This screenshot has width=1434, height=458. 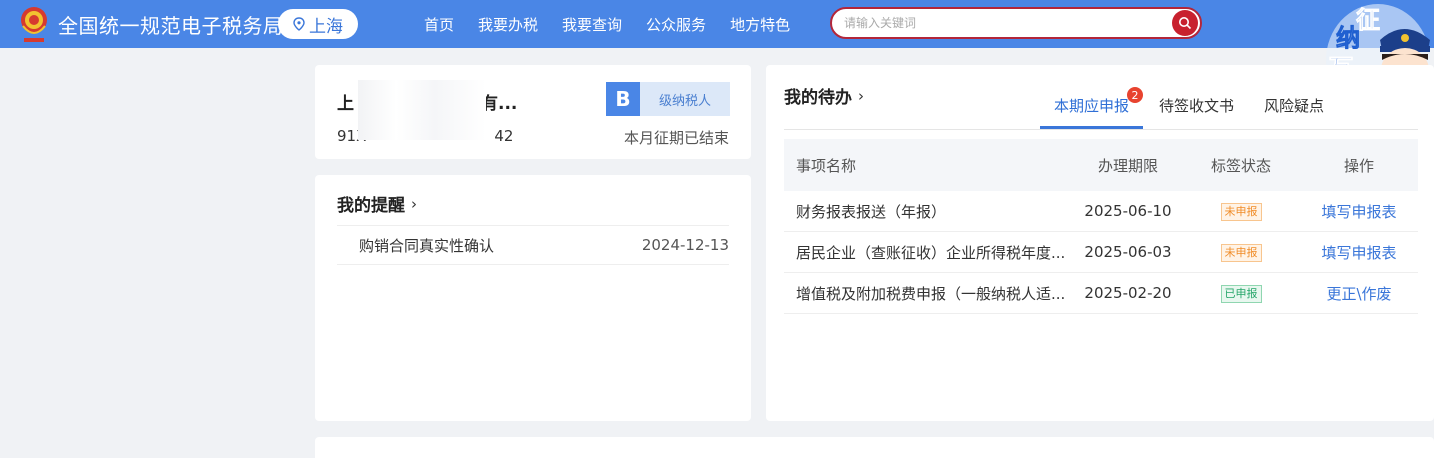 I want to click on taxpayer-level-letter: B, so click(x=623, y=99).